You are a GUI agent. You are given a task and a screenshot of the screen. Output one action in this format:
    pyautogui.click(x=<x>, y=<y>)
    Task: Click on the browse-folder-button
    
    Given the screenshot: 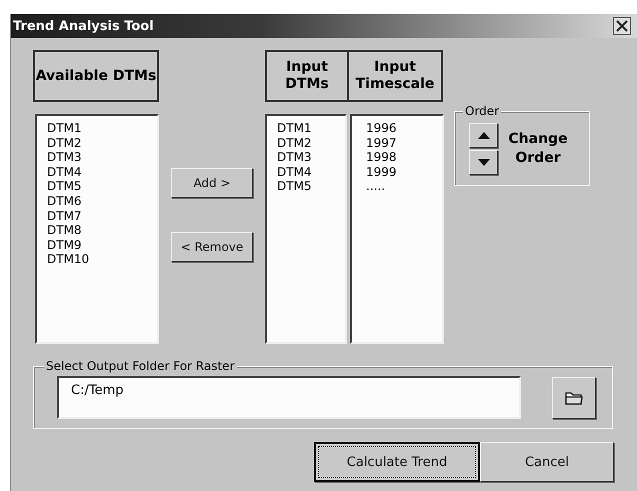 What is the action you would take?
    pyautogui.click(x=574, y=397)
    